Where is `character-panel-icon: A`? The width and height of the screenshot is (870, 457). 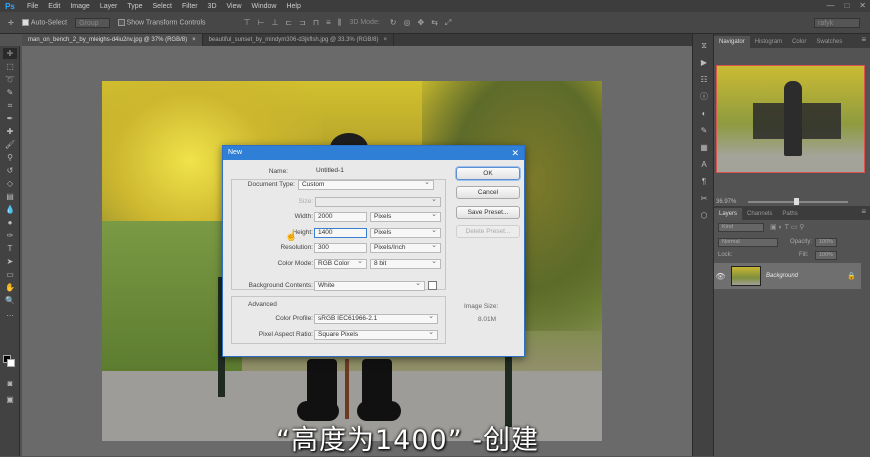 character-panel-icon: A is located at coordinates (704, 164).